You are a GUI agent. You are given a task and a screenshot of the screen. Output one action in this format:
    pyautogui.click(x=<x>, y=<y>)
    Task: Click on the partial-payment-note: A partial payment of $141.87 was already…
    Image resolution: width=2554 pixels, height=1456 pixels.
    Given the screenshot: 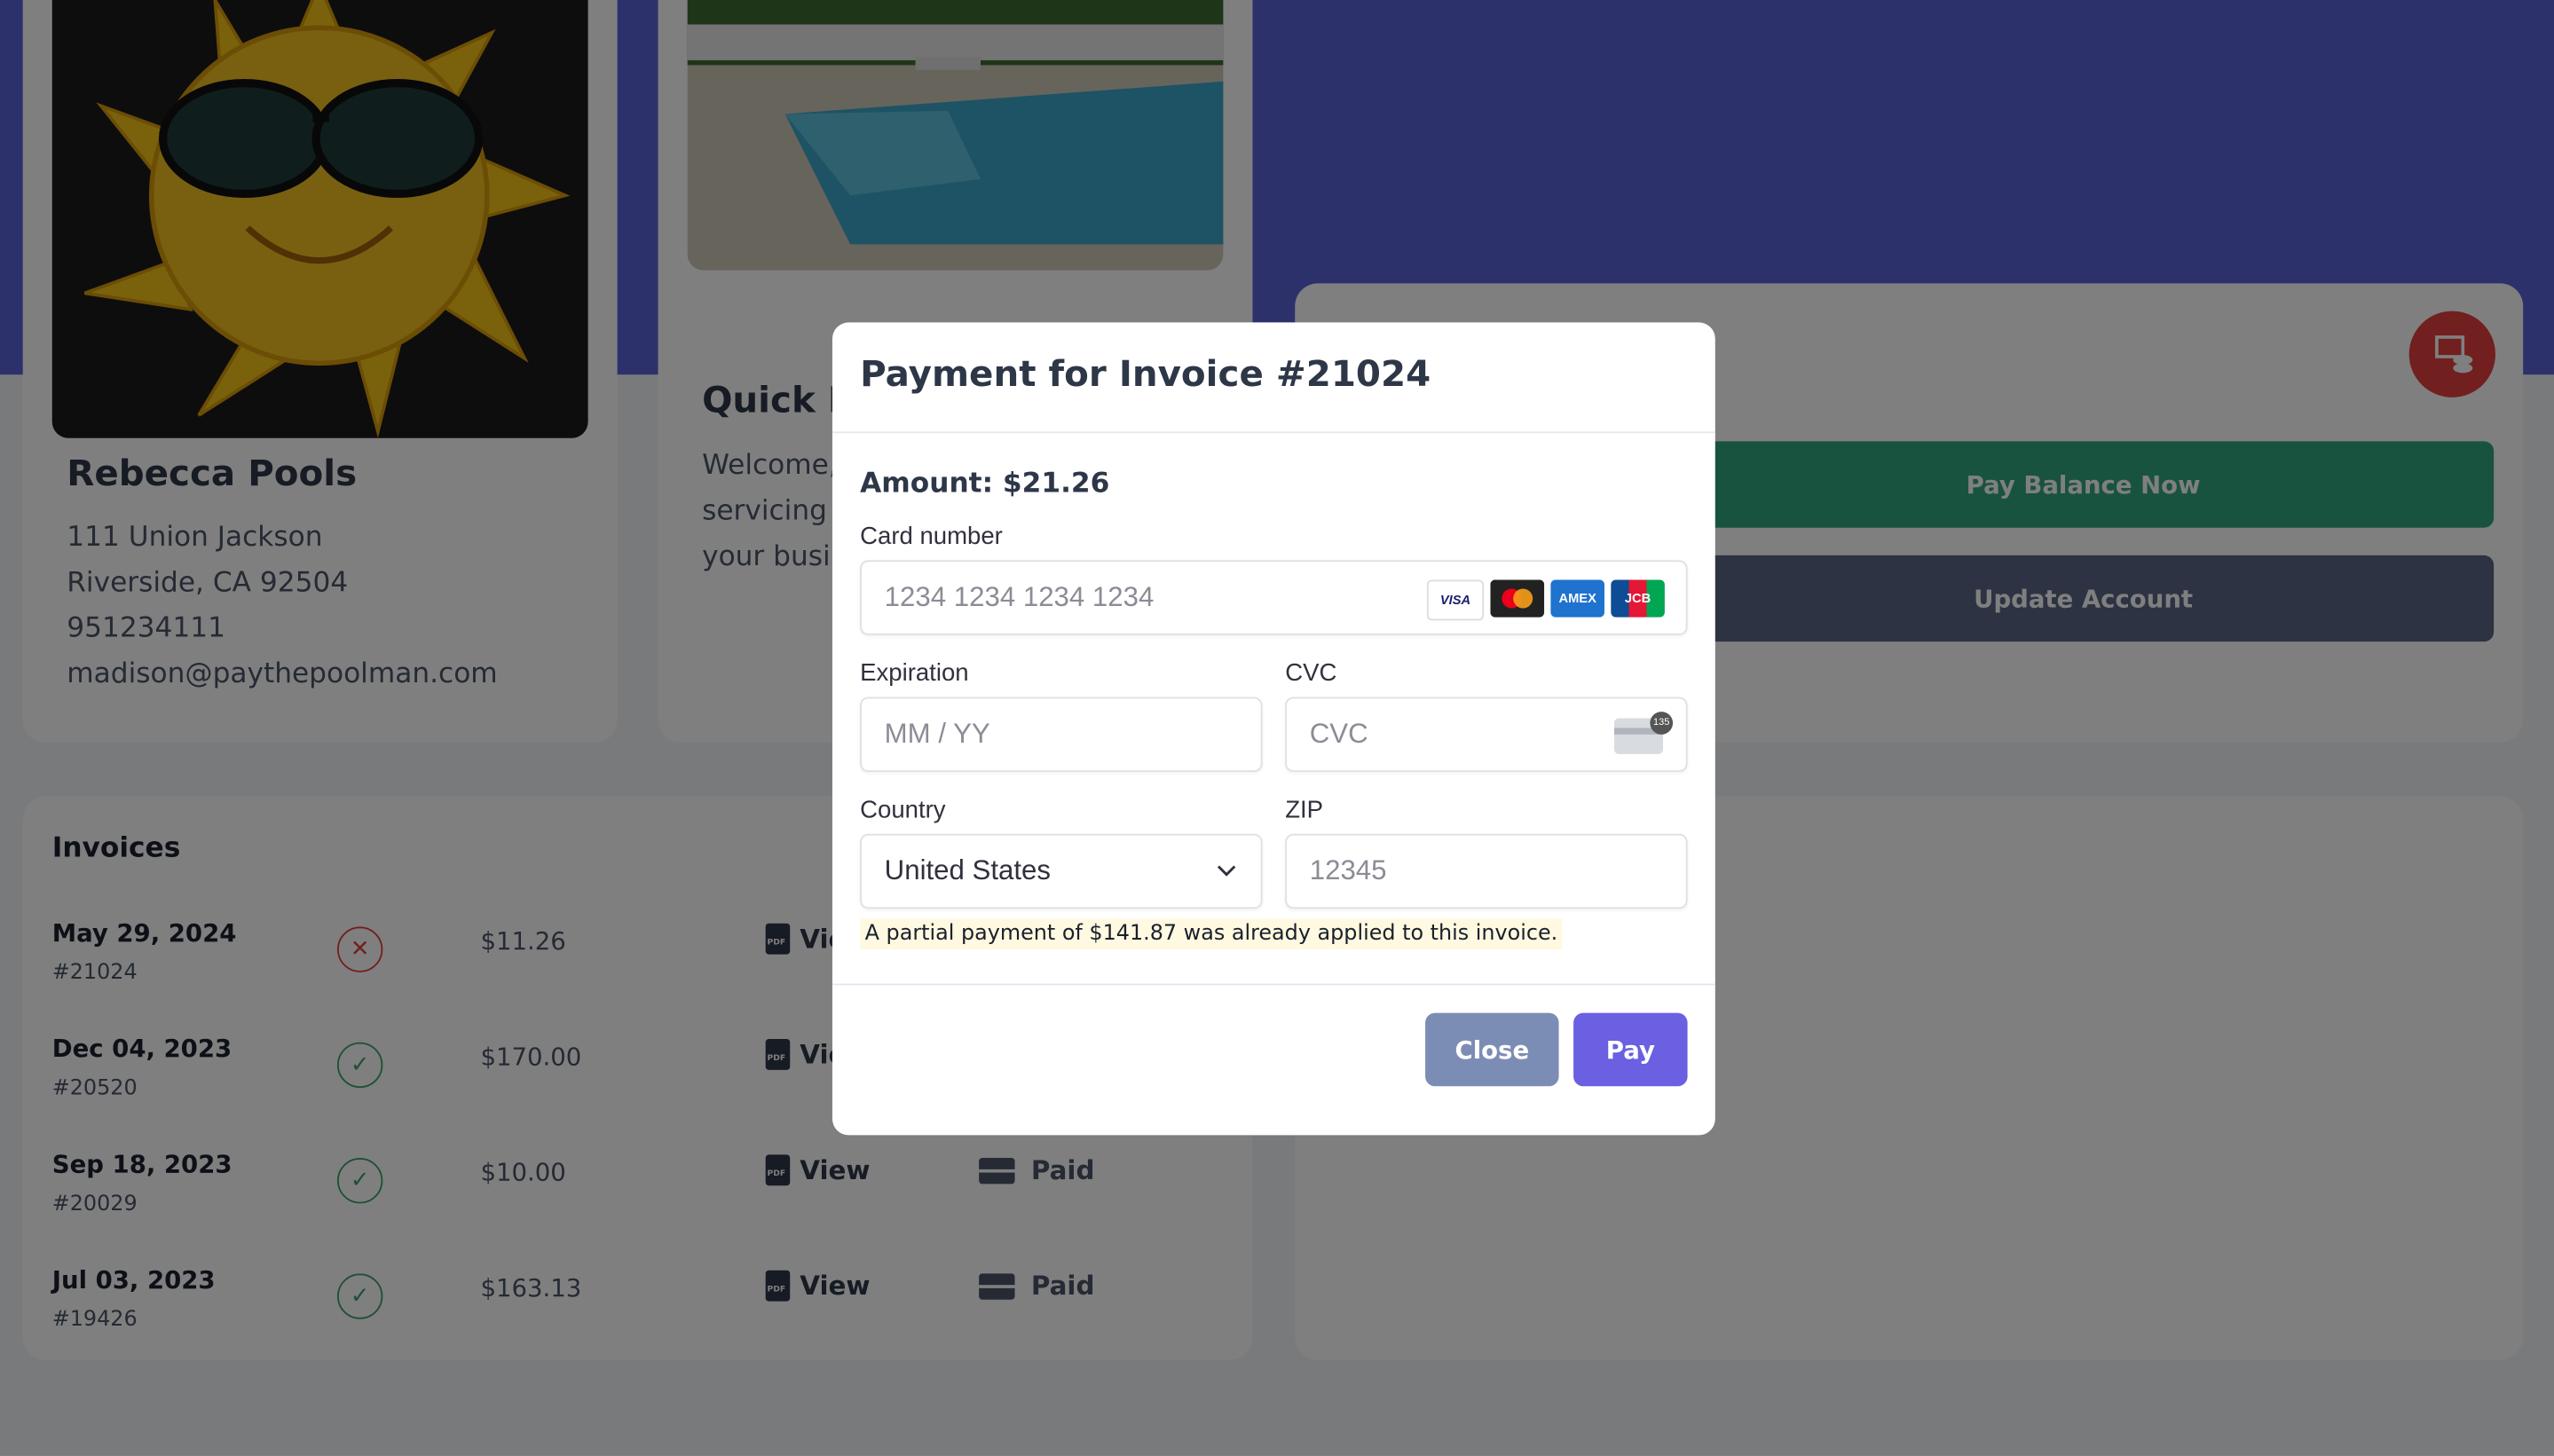 What is the action you would take?
    pyautogui.click(x=1211, y=934)
    